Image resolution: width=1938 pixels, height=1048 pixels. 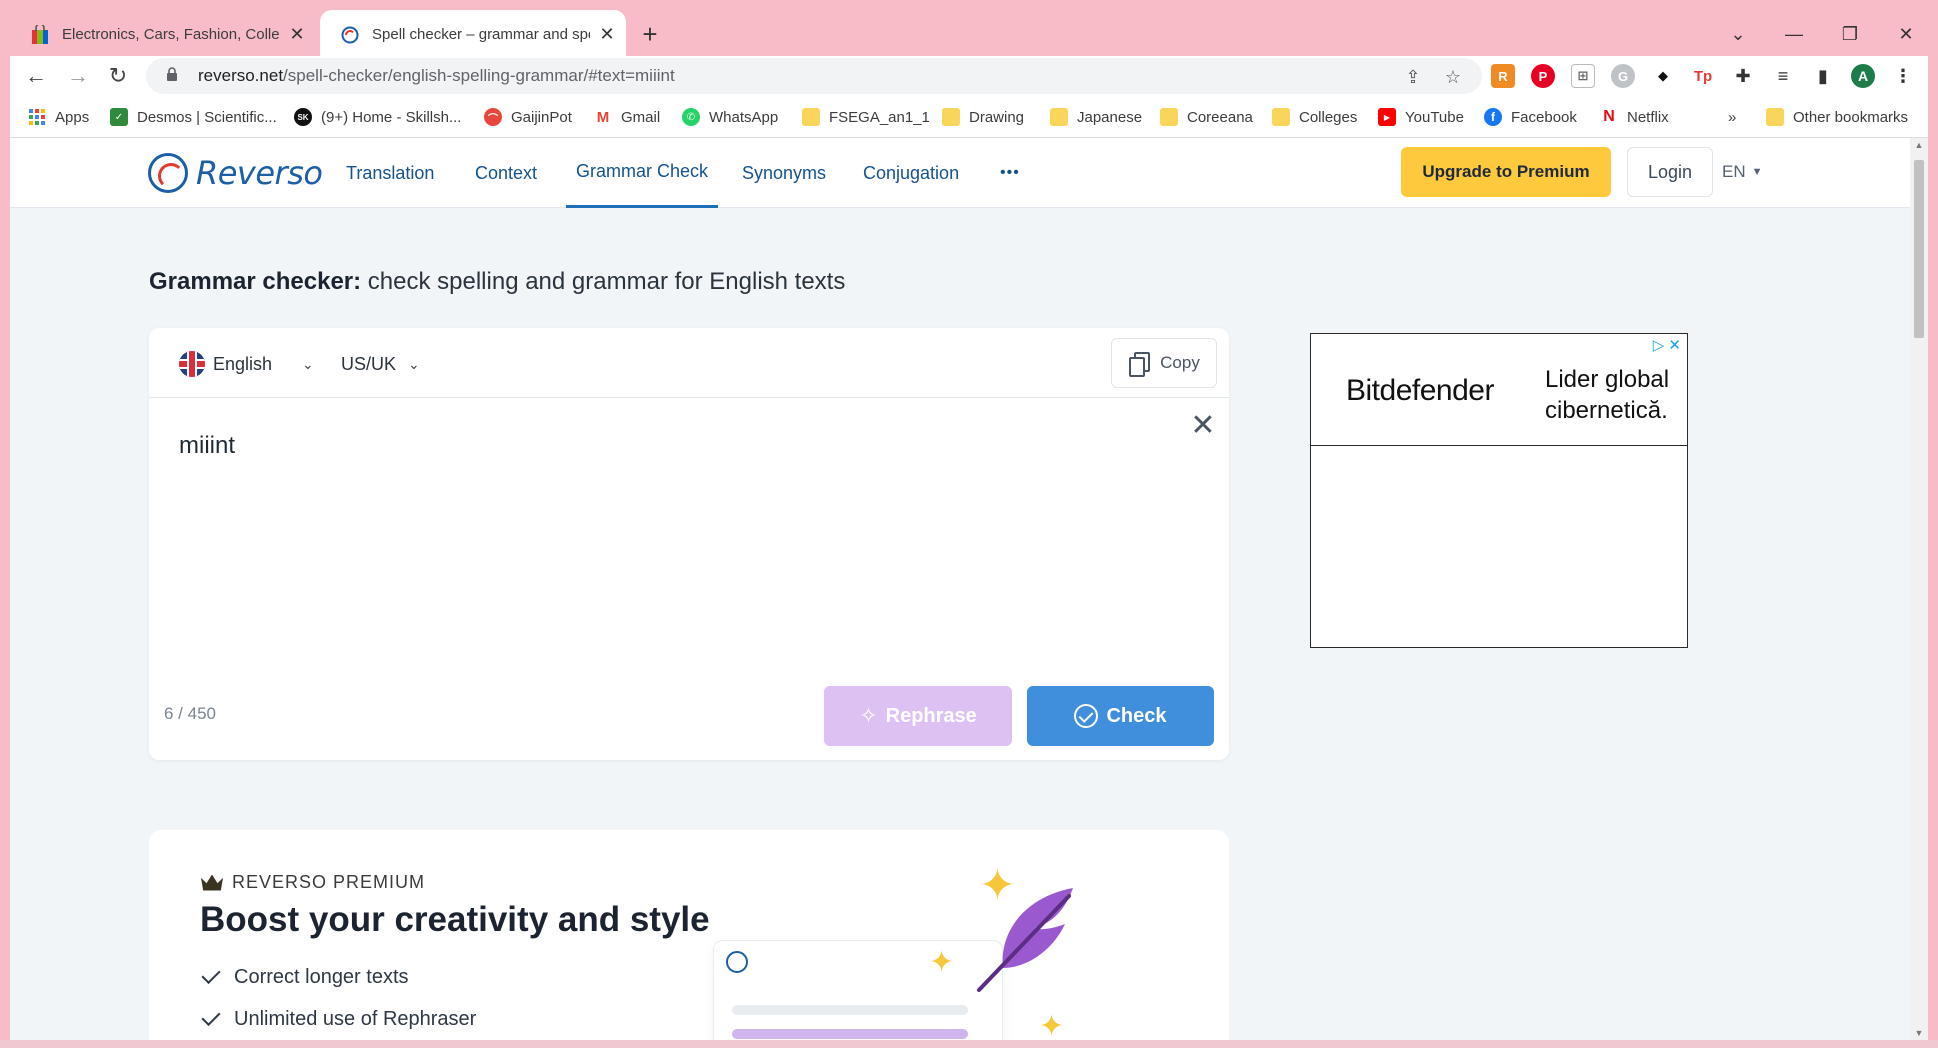 I want to click on bookmark-gmail: M Gmail, so click(x=627, y=117).